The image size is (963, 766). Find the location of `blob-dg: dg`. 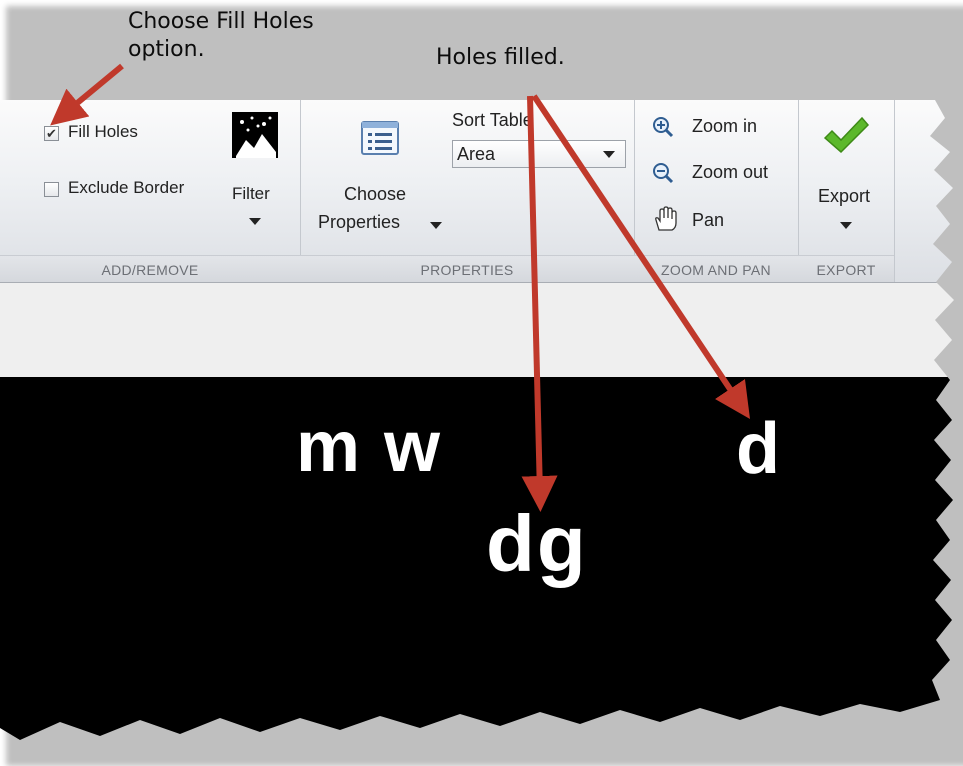

blob-dg: dg is located at coordinates (537, 543).